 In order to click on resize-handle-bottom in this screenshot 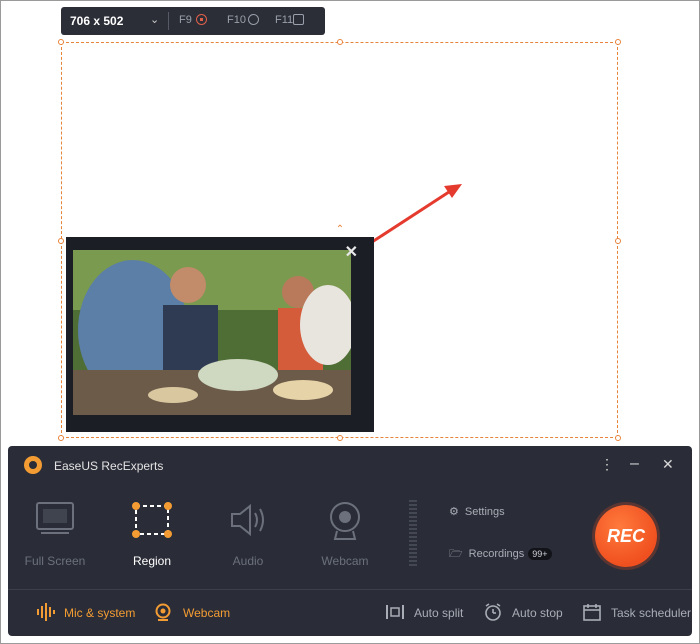, I will do `click(340, 438)`.